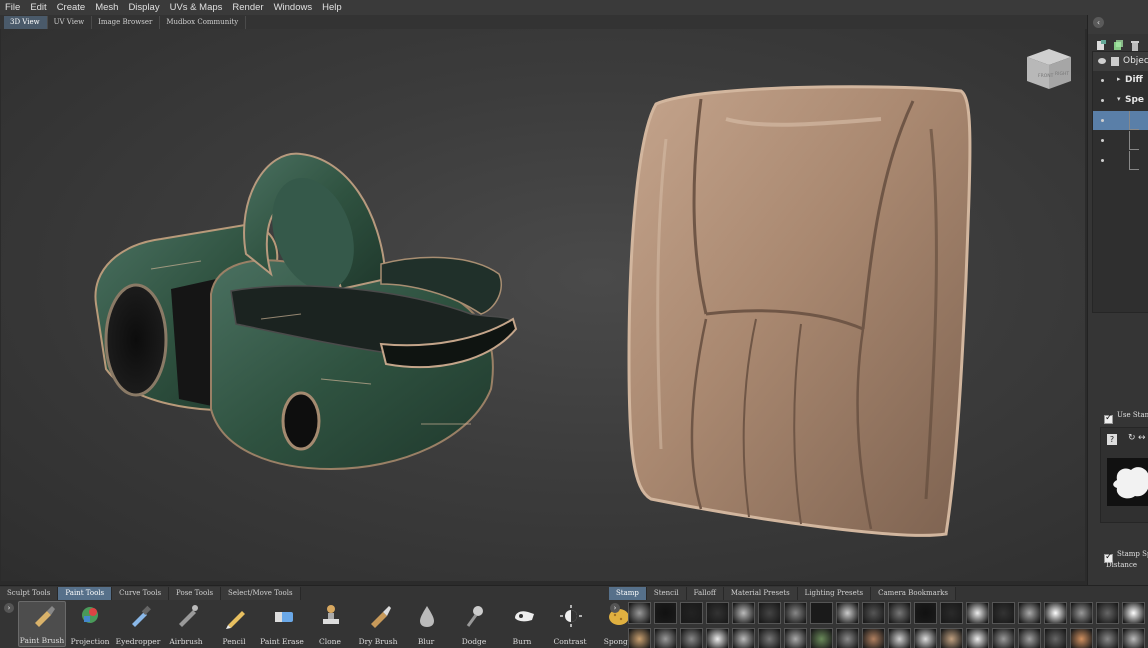  Describe the element at coordinates (760, 593) in the screenshot. I see `tab-material-presets: Material Presets` at that location.